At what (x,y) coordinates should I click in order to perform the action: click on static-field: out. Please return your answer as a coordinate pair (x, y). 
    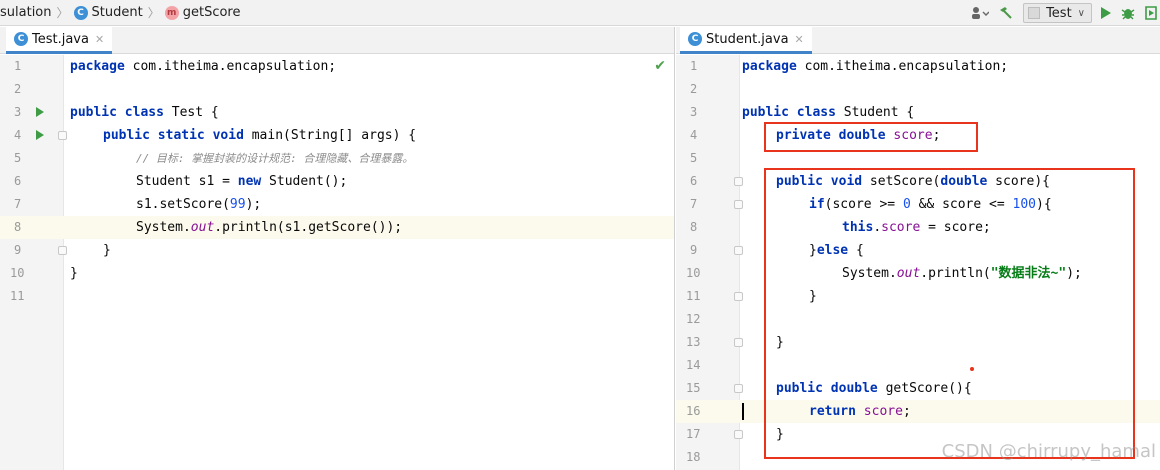
    Looking at the image, I should click on (202, 227).